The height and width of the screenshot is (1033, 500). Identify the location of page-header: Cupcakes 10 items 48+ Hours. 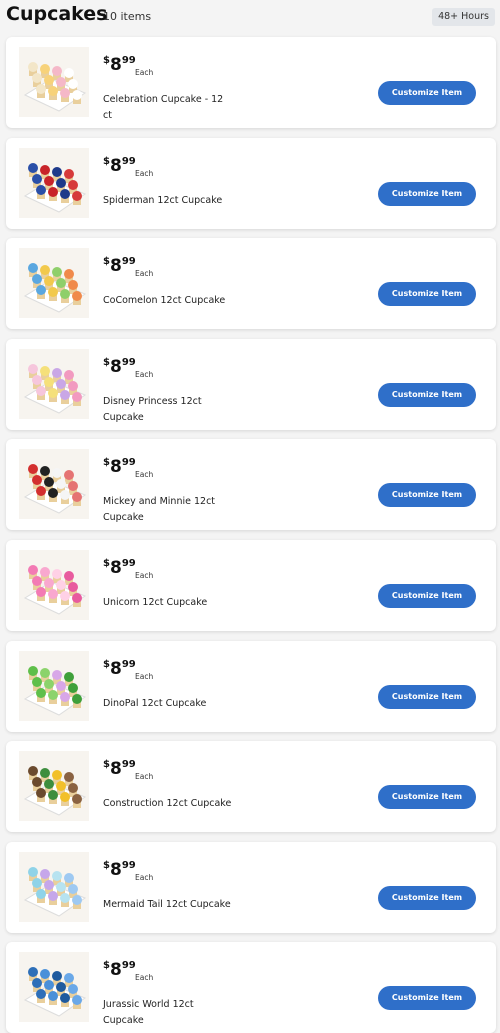
(250, 17).